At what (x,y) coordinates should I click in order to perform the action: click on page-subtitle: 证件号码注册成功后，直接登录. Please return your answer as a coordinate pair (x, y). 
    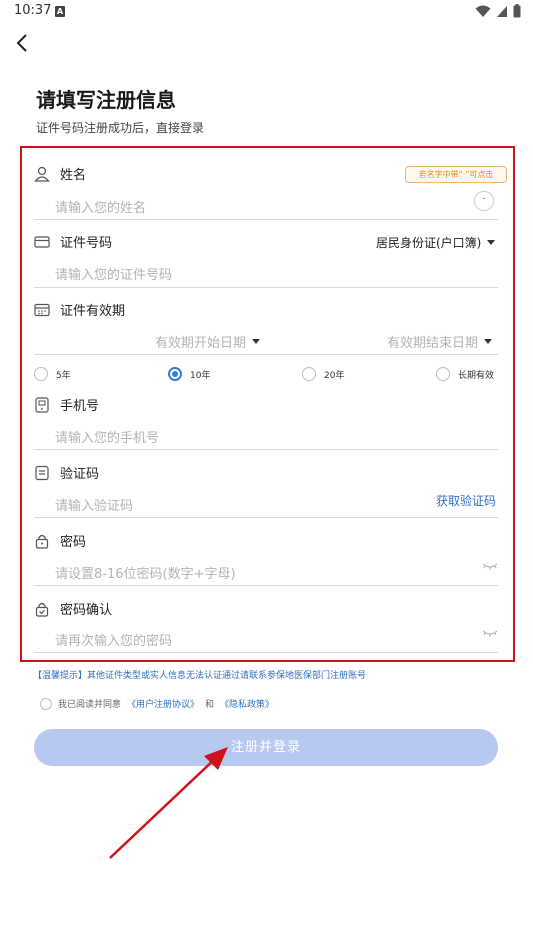
    Looking at the image, I should click on (120, 128).